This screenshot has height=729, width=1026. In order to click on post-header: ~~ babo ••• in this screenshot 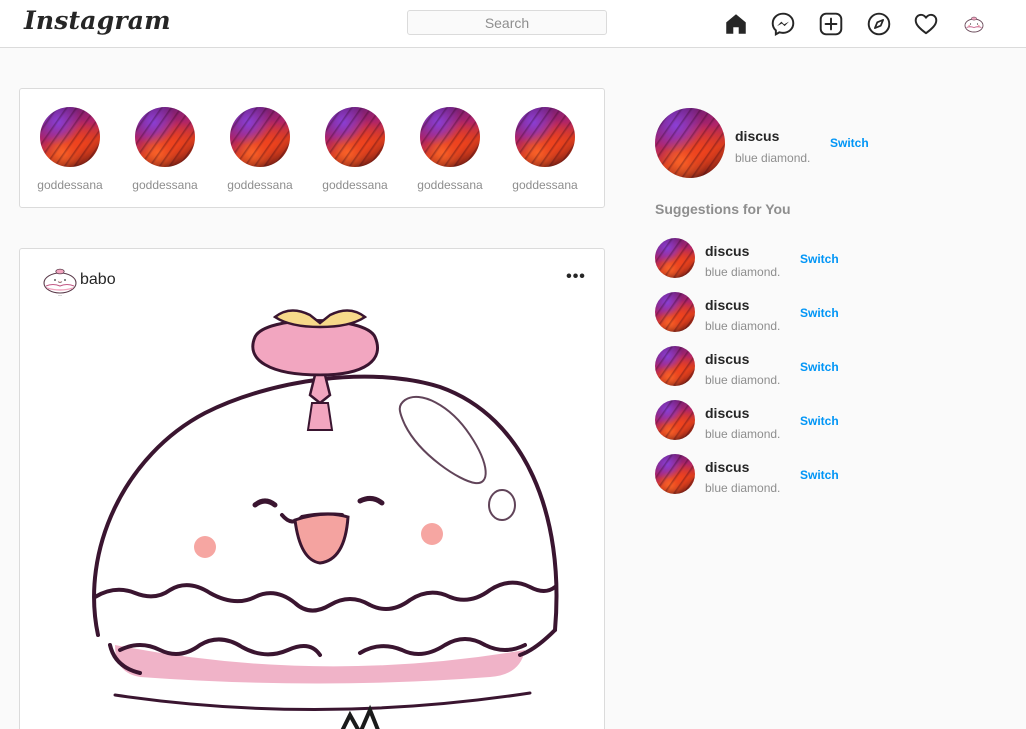, I will do `click(312, 277)`.